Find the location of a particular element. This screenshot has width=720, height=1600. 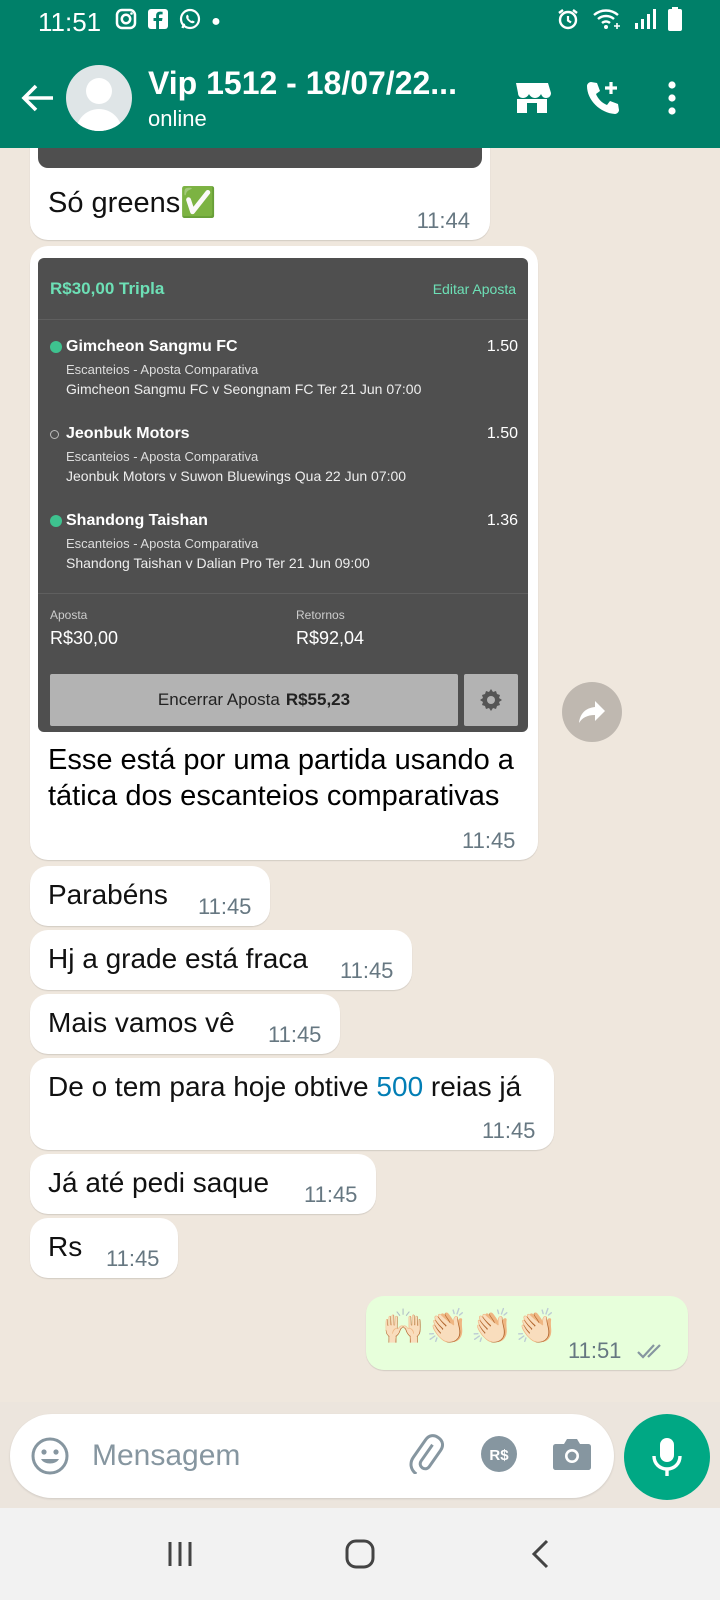

image-thumbnail is located at coordinates (260, 158).